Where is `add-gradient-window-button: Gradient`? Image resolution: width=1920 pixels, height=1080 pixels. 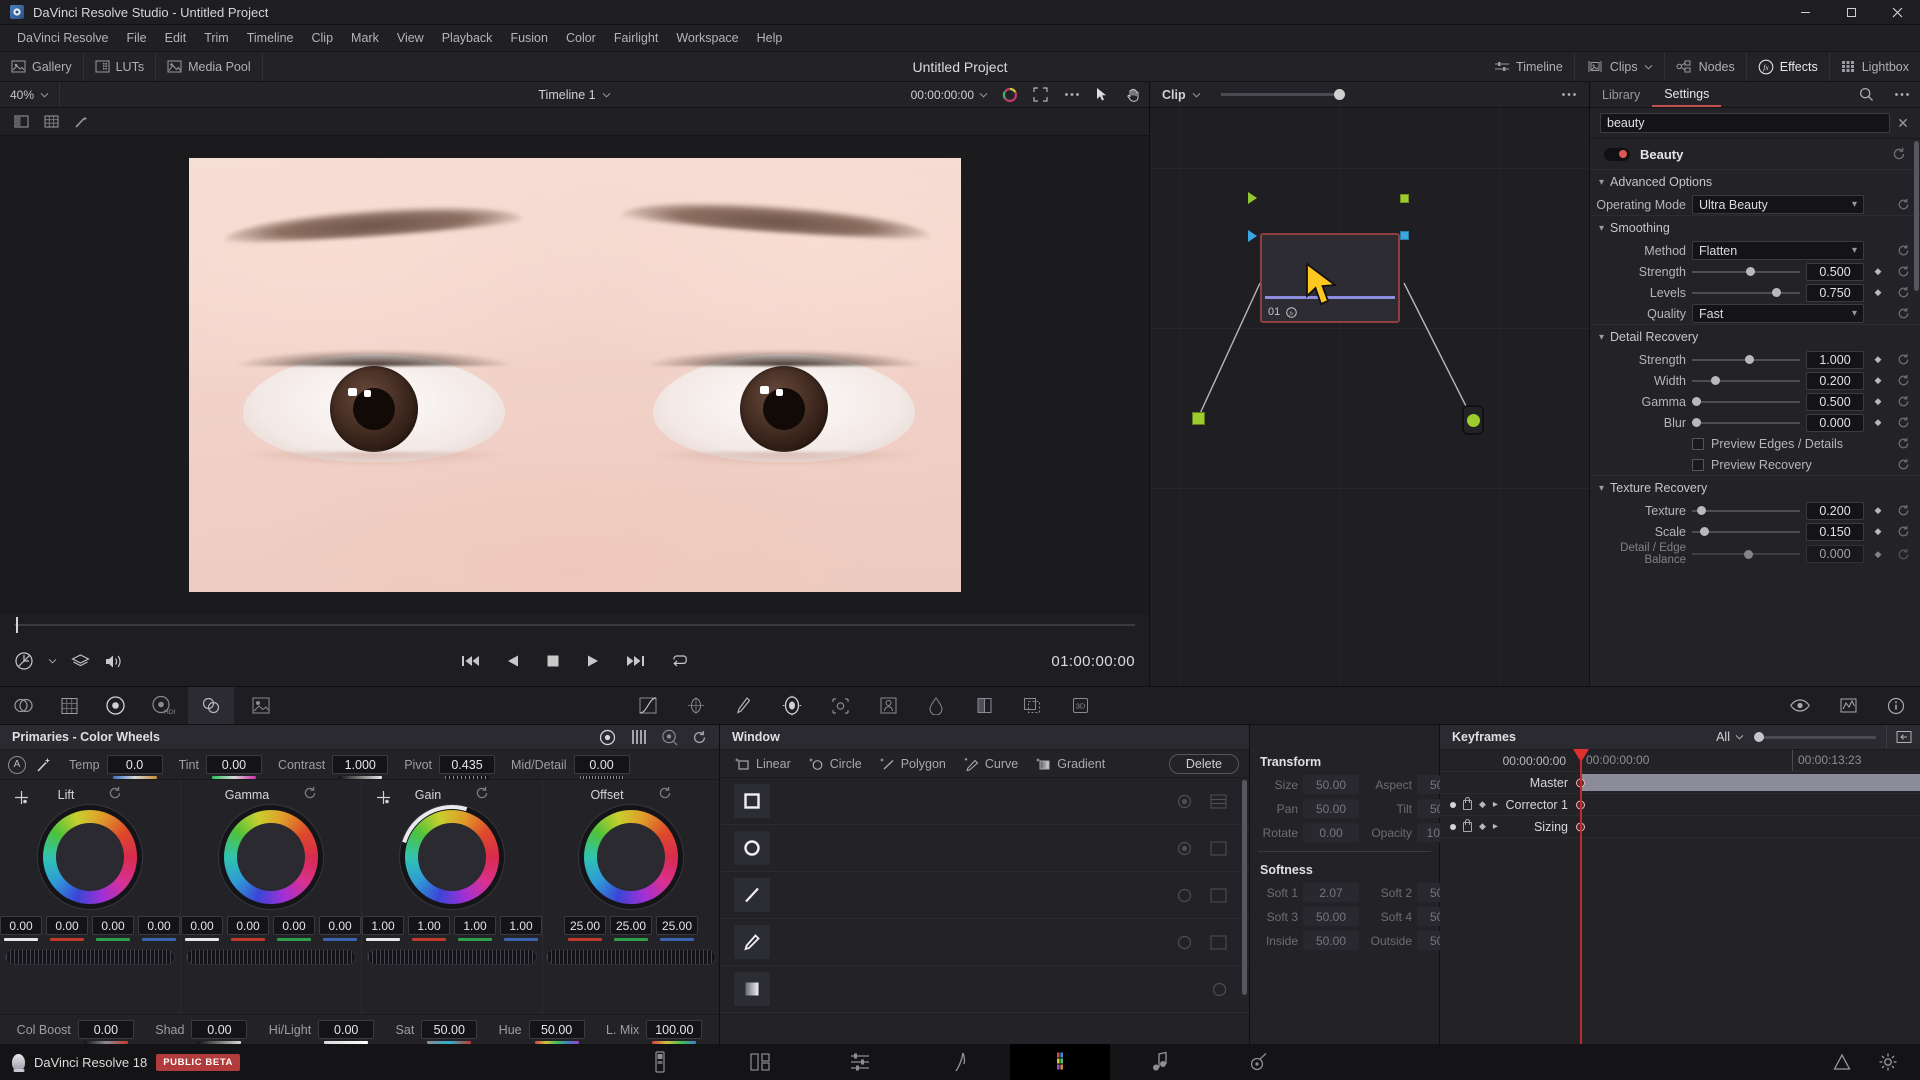 add-gradient-window-button: Gradient is located at coordinates (1070, 764).